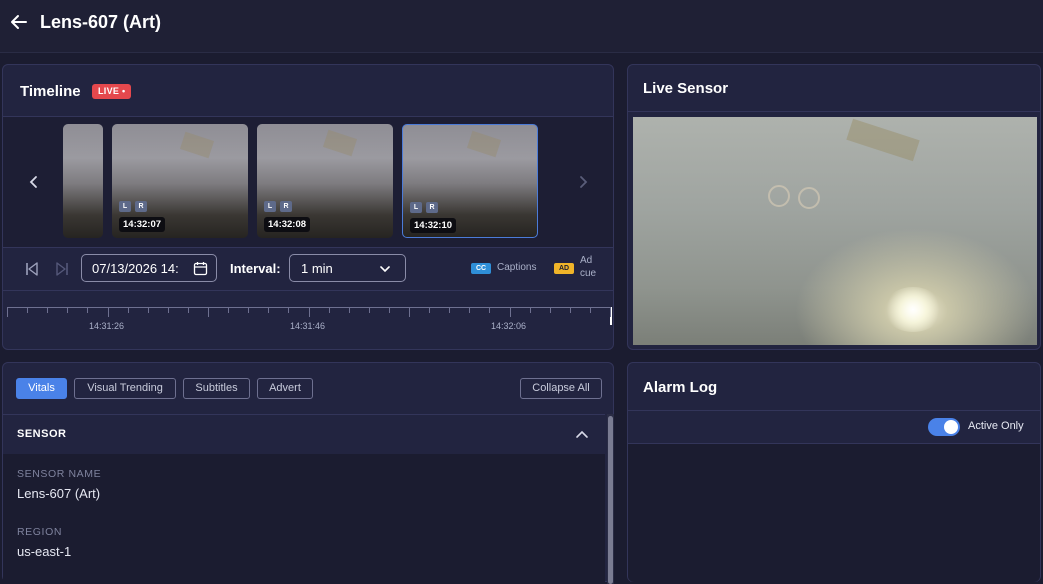 The height and width of the screenshot is (584, 1043). I want to click on calendar-icon, so click(200, 268).